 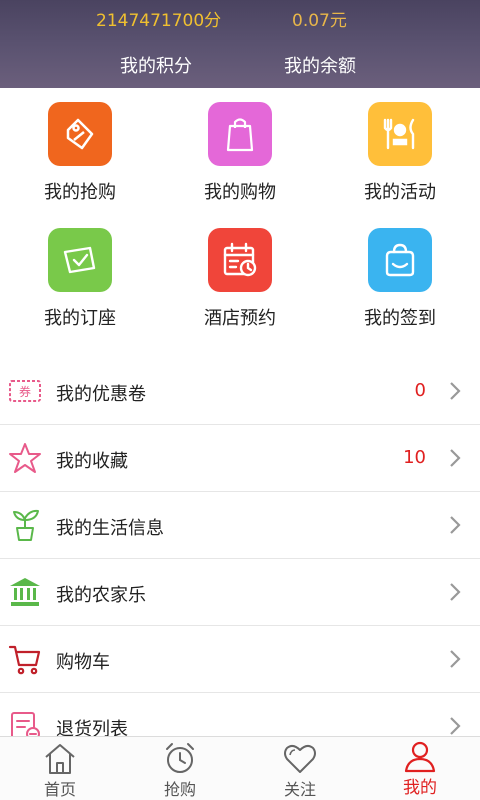 What do you see at coordinates (159, 21) in the screenshot?
I see `points-value: 2147471700分` at bounding box center [159, 21].